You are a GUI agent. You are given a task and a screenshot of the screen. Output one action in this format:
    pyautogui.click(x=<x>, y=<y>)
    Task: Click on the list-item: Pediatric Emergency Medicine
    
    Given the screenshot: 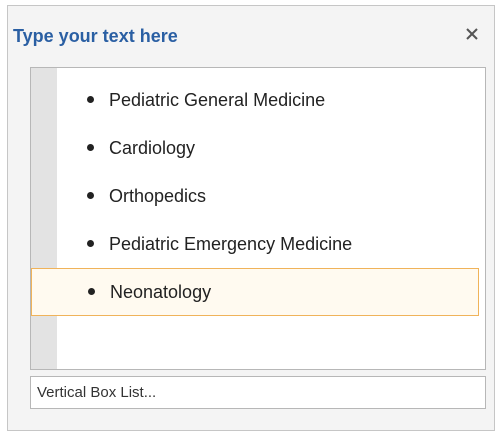 What is the action you would take?
    pyautogui.click(x=258, y=244)
    